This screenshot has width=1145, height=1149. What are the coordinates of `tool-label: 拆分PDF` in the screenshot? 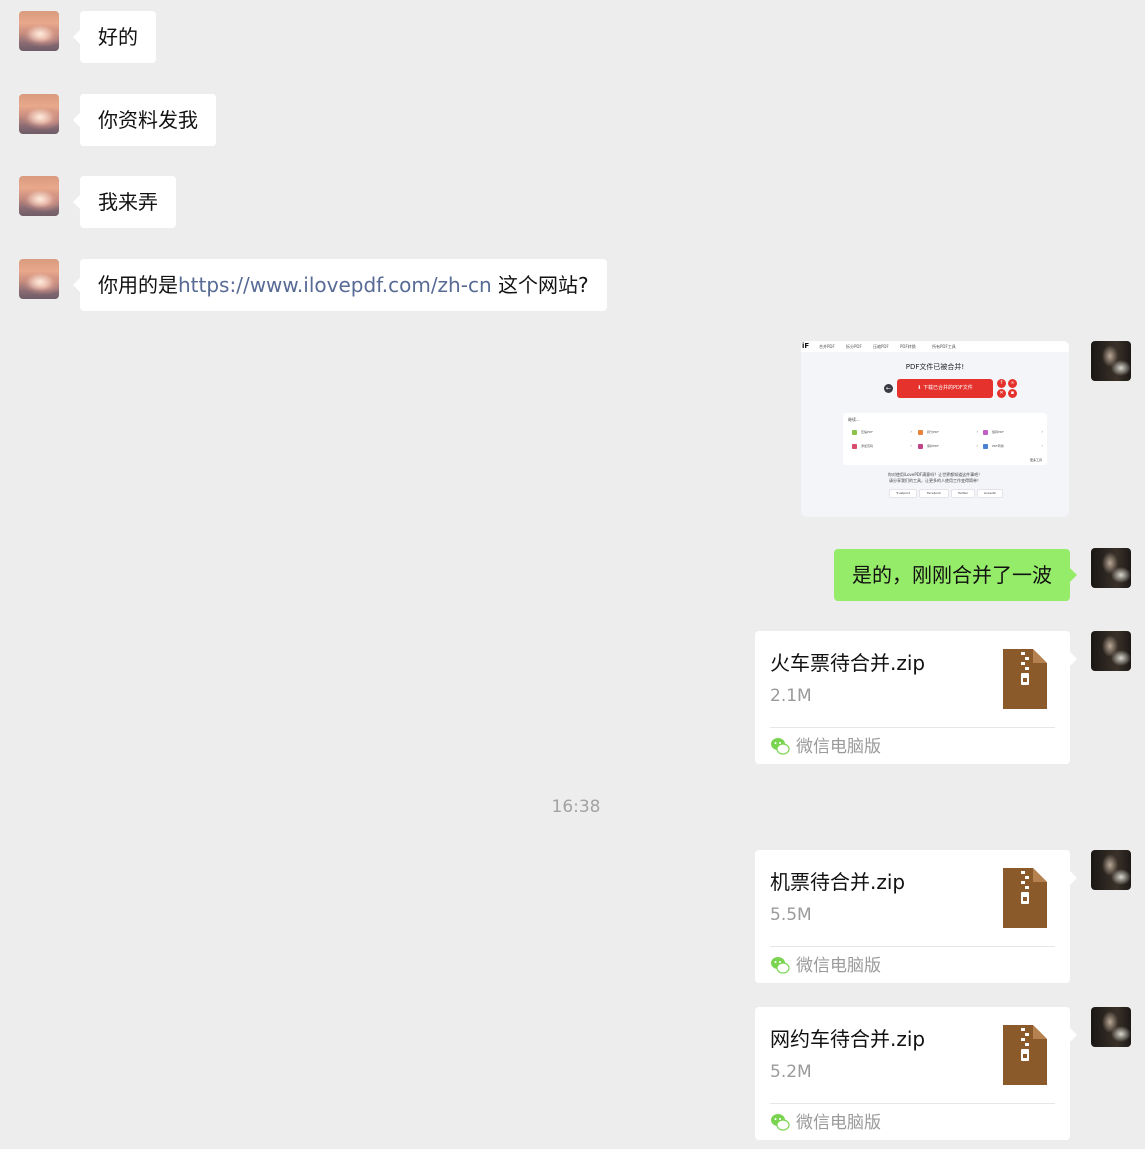 It's located at (933, 432).